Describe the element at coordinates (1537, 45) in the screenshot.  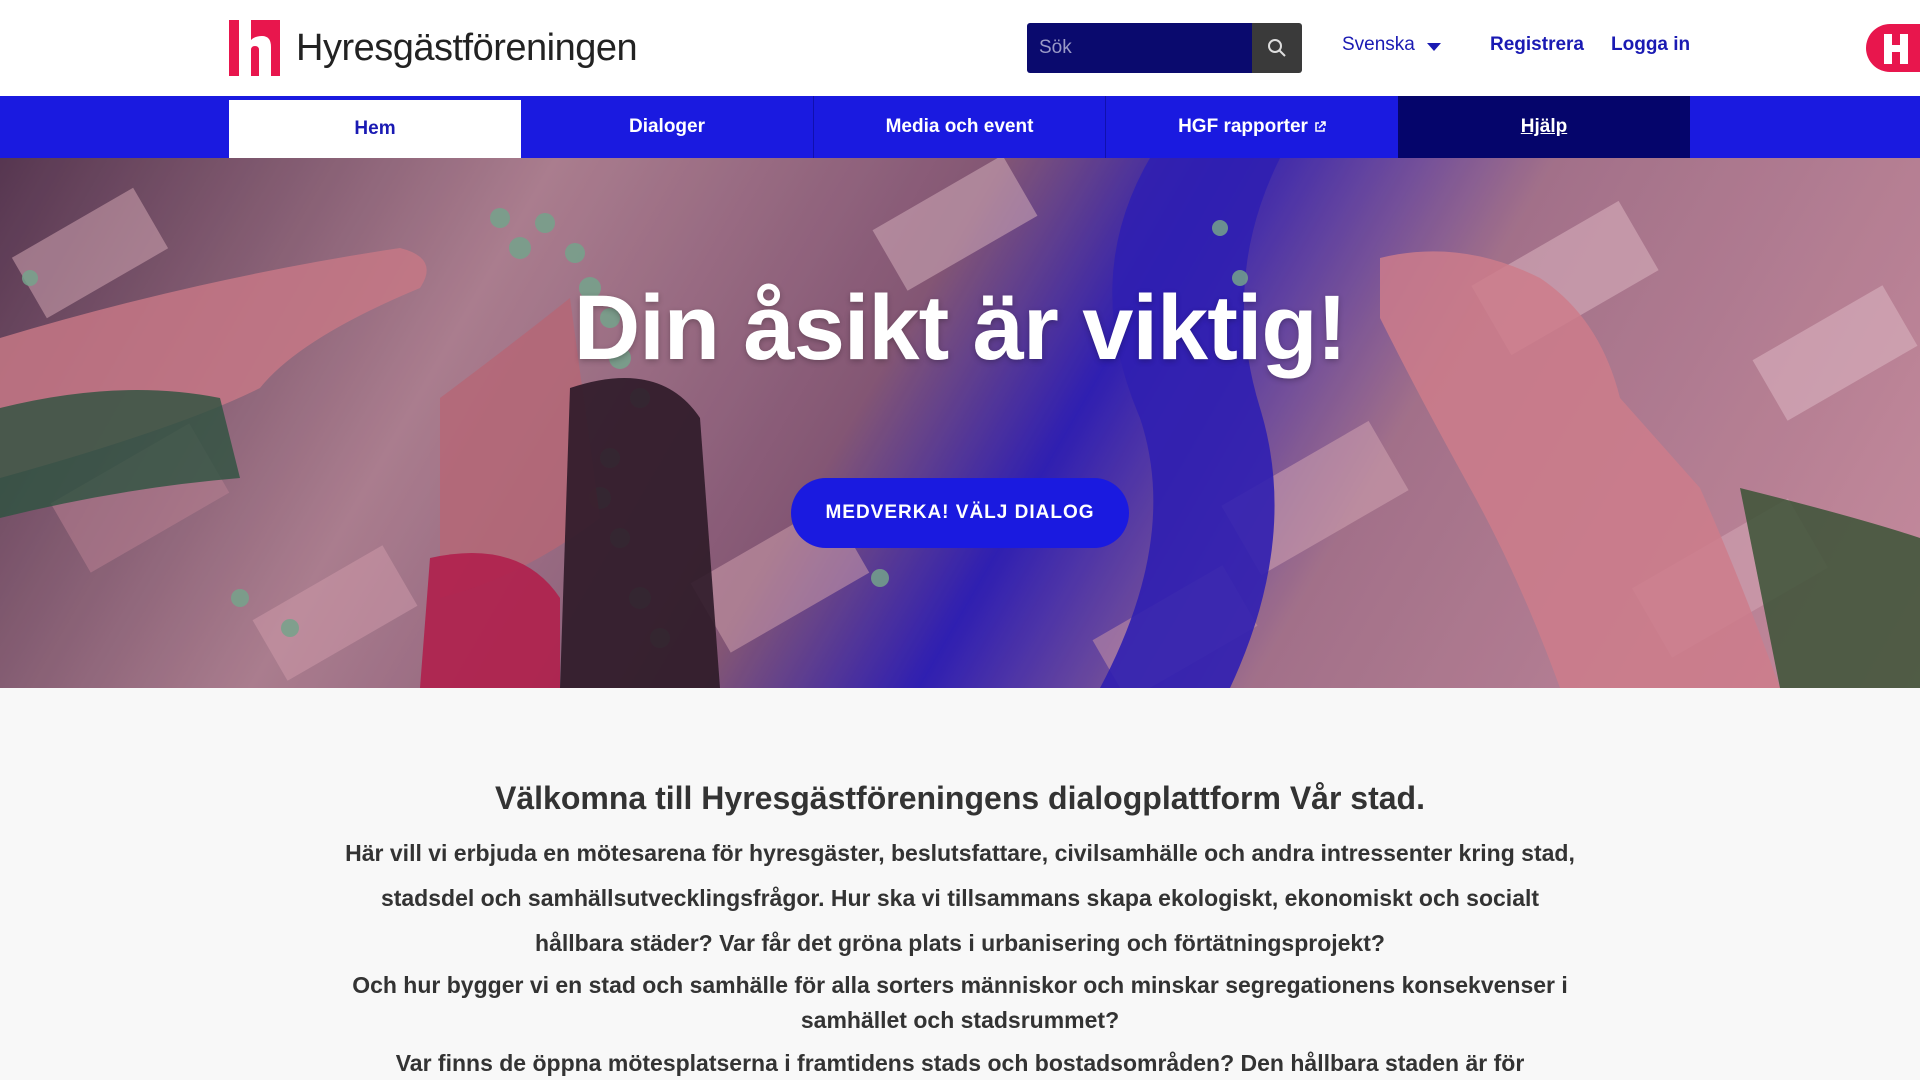
I see `register-link: Registrera` at that location.